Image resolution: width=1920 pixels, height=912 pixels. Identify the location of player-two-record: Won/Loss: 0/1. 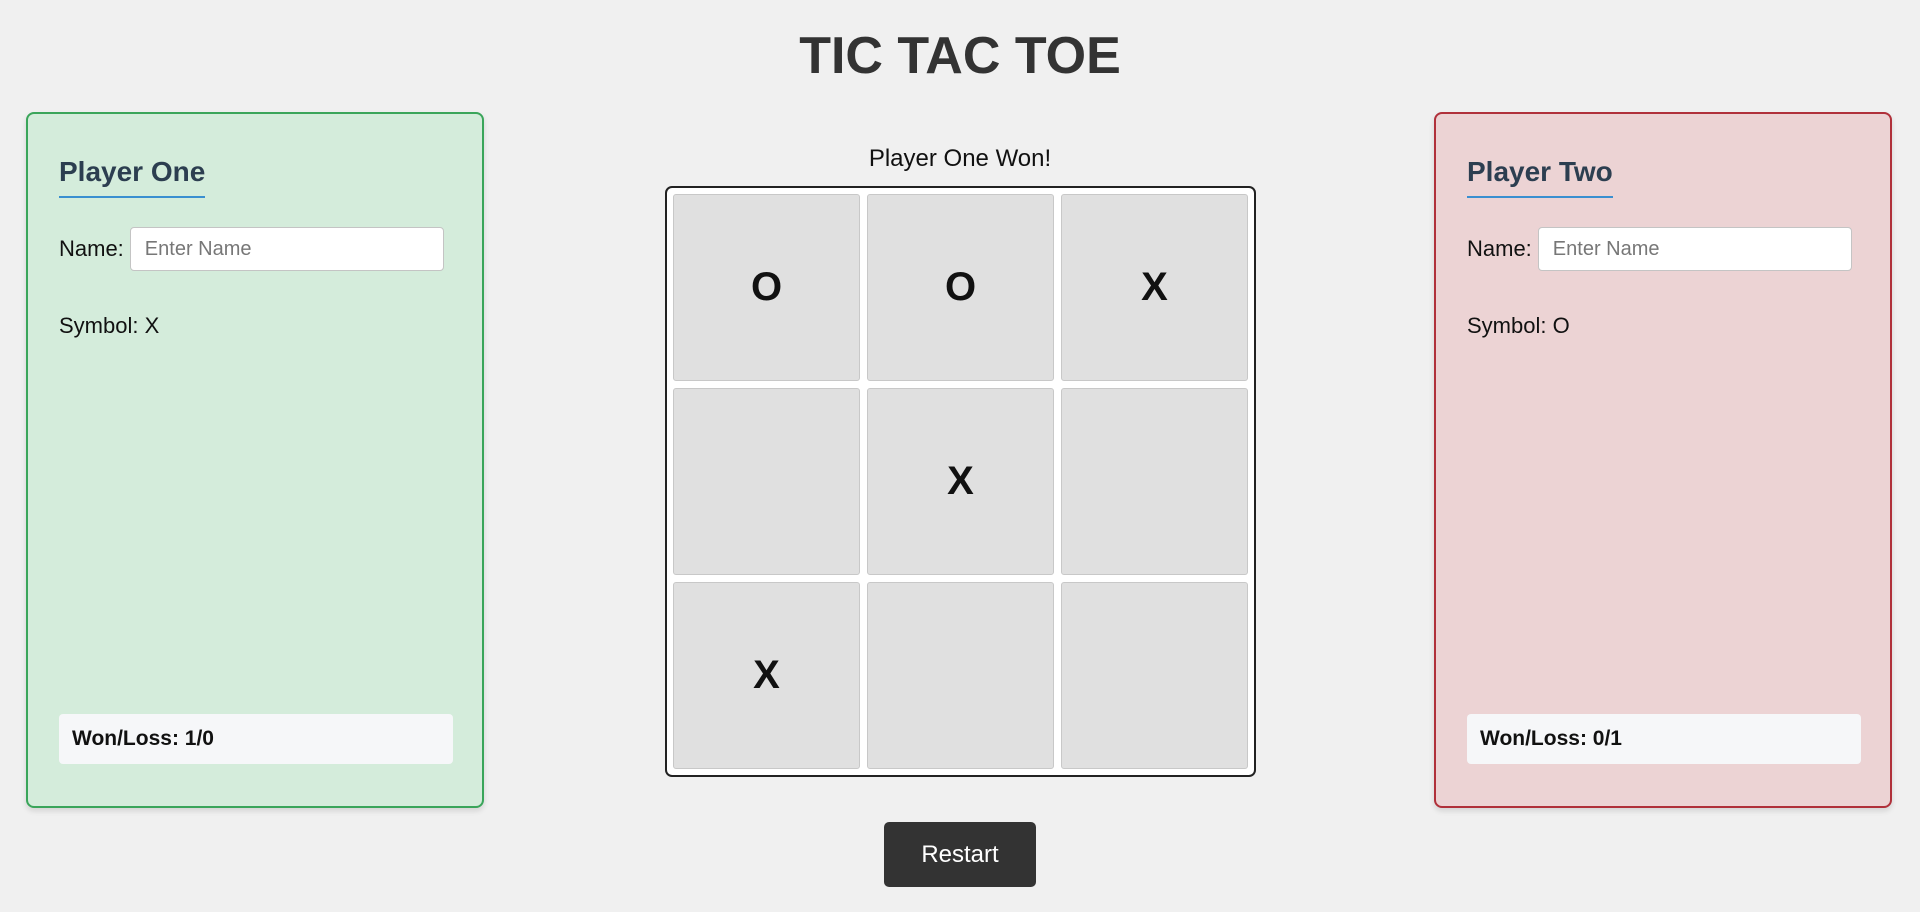
(1664, 739).